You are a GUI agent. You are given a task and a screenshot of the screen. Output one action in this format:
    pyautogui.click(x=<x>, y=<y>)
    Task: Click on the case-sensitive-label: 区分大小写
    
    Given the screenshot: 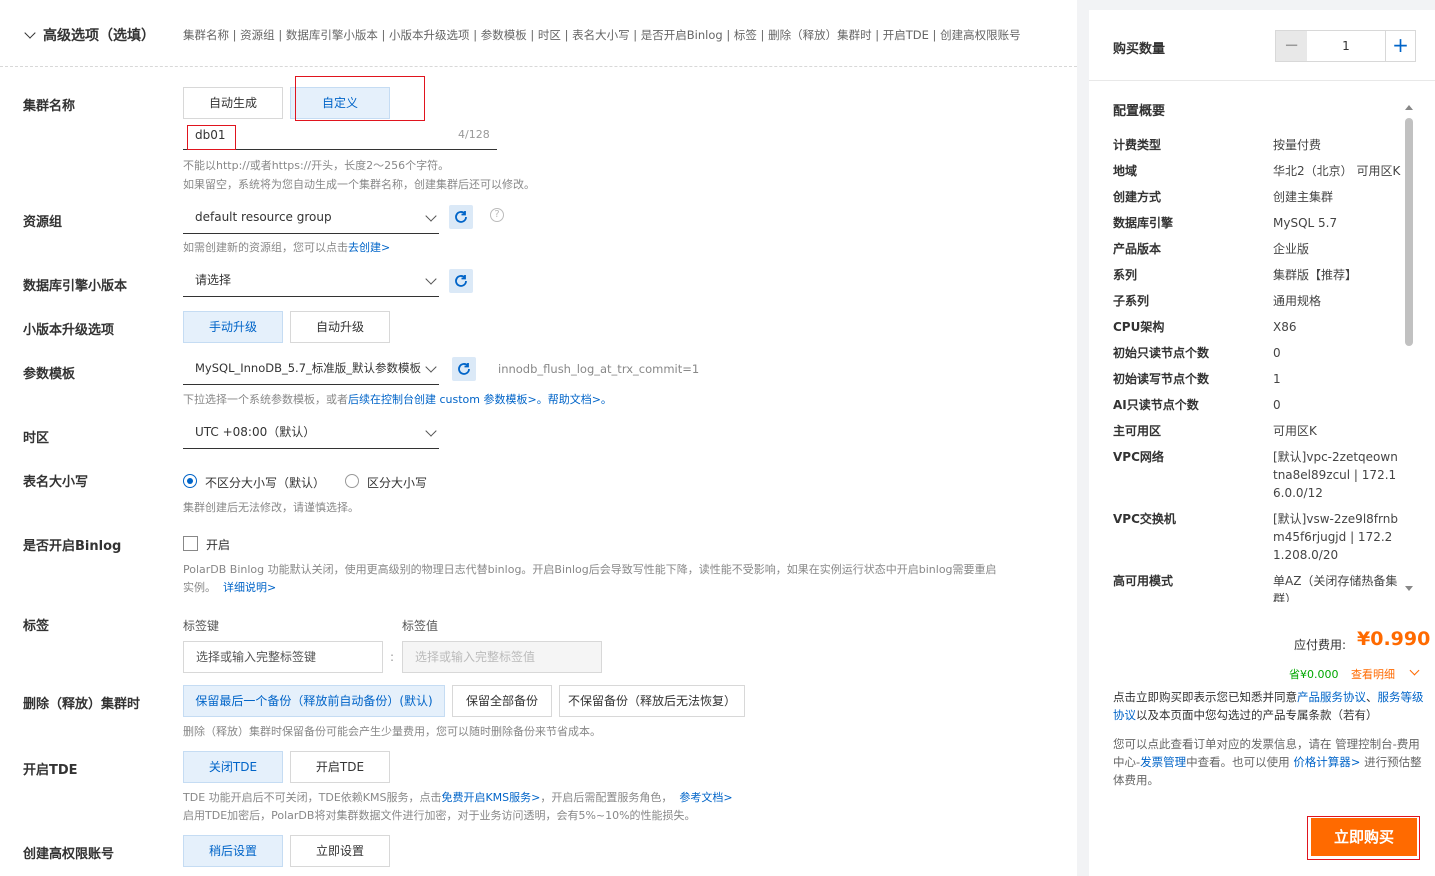 What is the action you would take?
    pyautogui.click(x=397, y=482)
    